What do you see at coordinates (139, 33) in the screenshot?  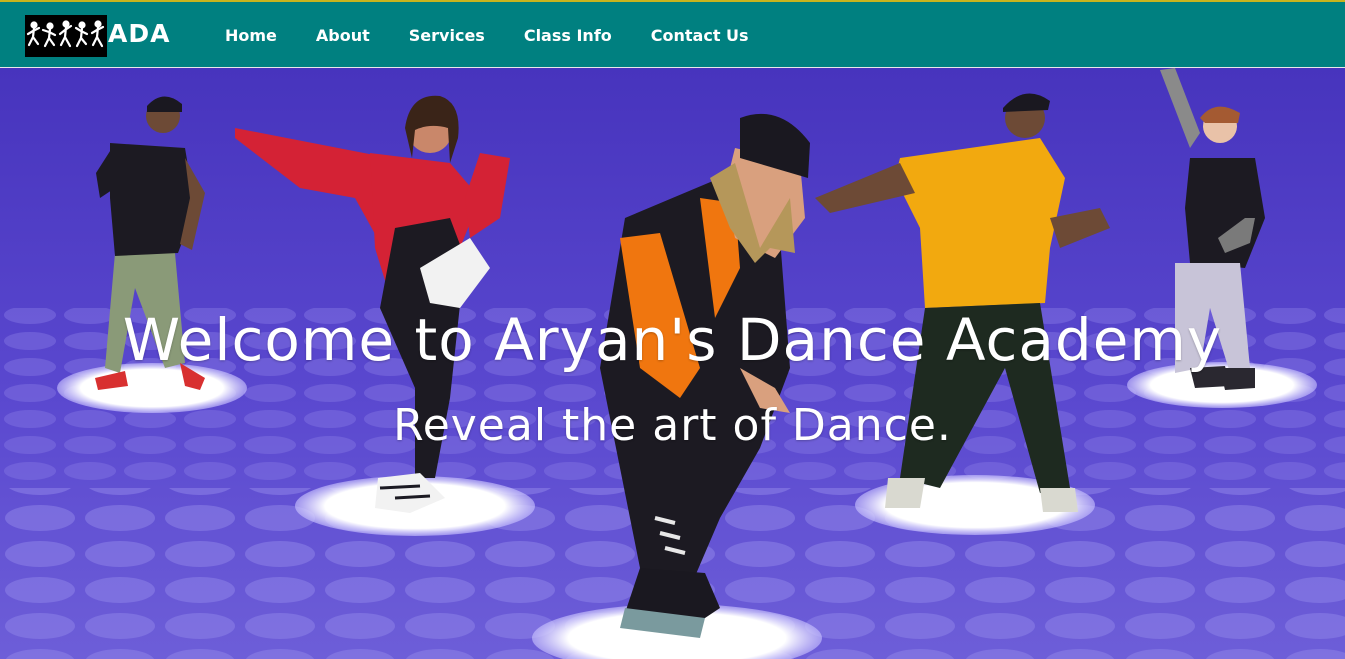 I see `brand-name: ADA` at bounding box center [139, 33].